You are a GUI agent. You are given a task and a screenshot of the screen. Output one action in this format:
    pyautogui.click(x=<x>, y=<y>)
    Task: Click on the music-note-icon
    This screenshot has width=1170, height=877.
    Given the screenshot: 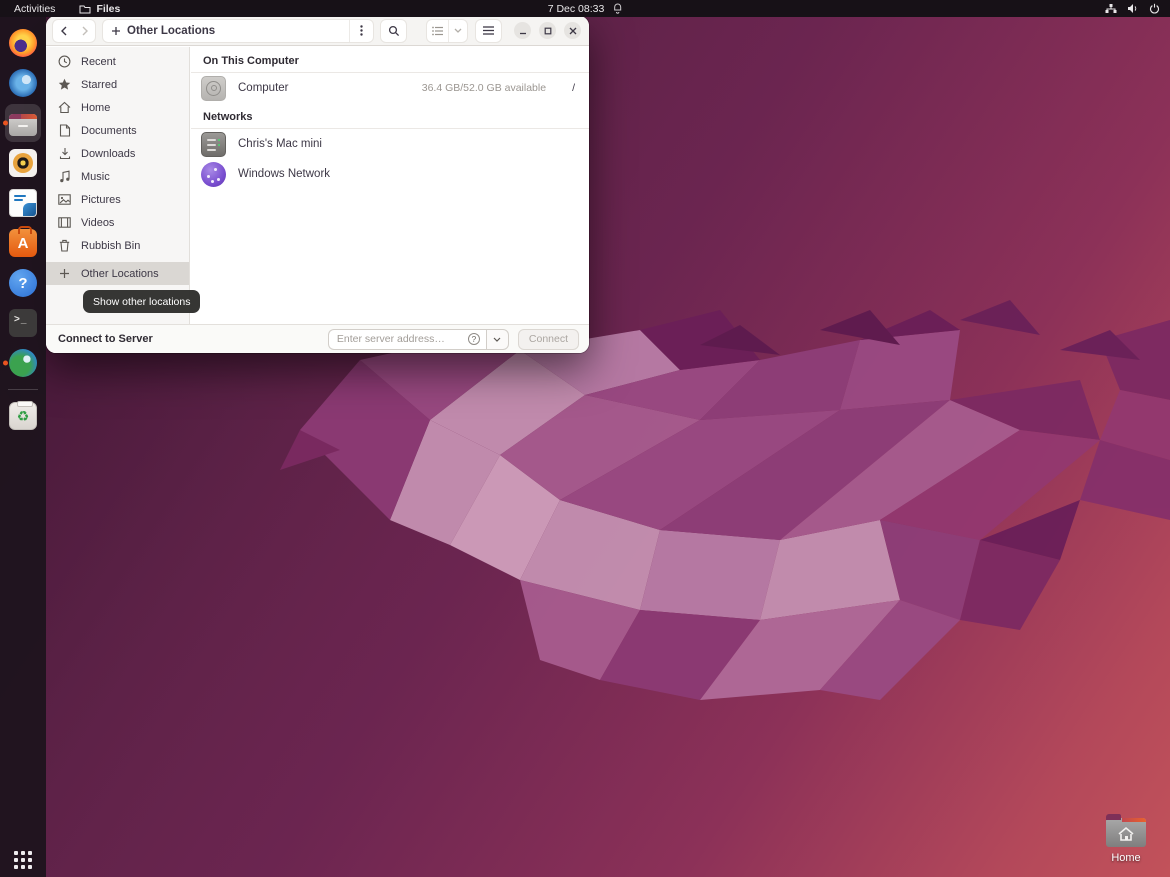 What is the action you would take?
    pyautogui.click(x=64, y=176)
    